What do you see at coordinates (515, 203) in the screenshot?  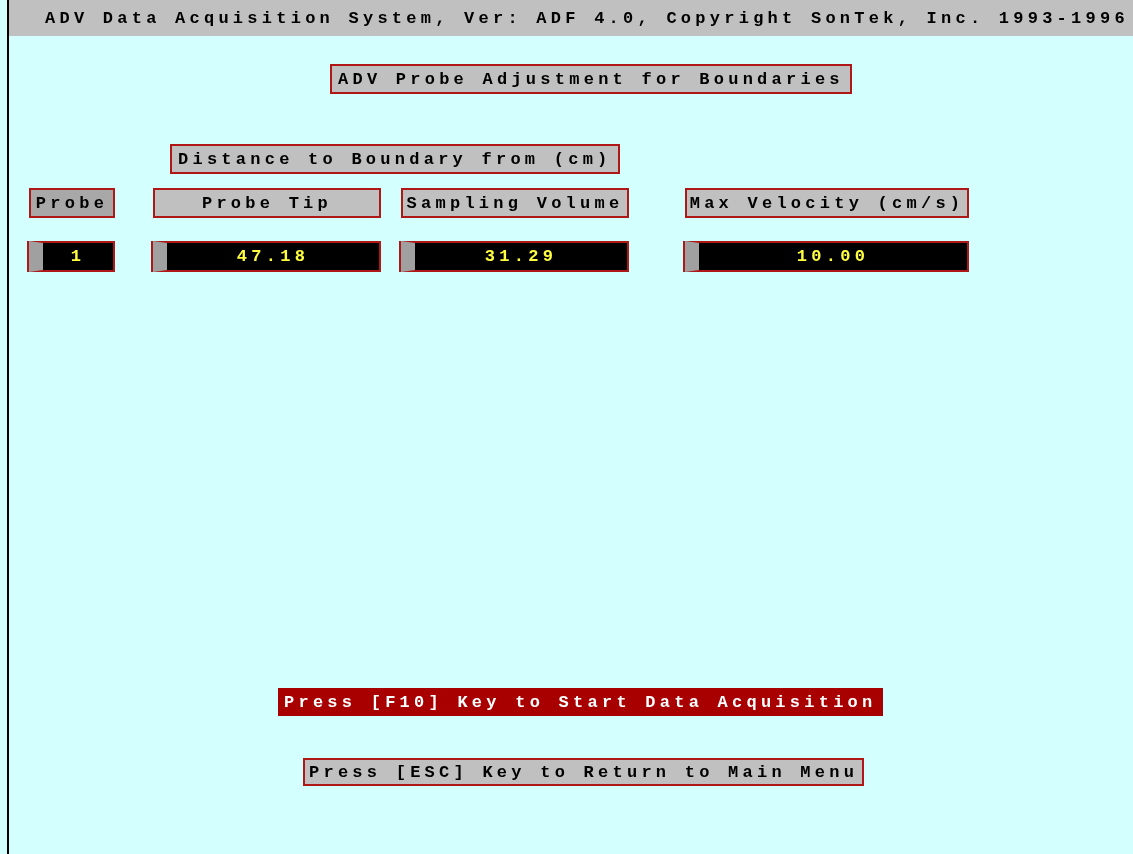 I see `column-header: Sampling Volume` at bounding box center [515, 203].